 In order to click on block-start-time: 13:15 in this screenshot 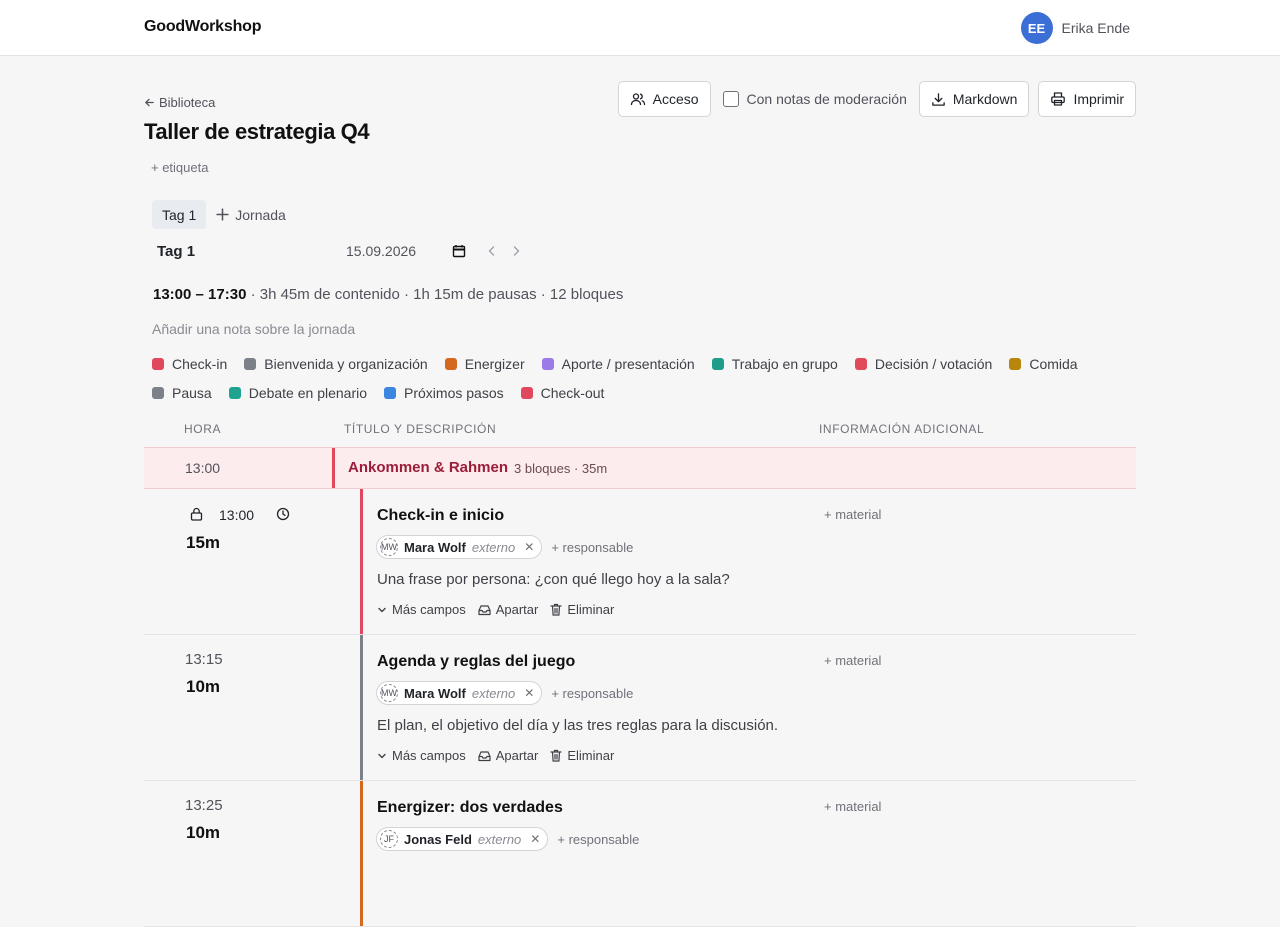, I will do `click(204, 659)`.